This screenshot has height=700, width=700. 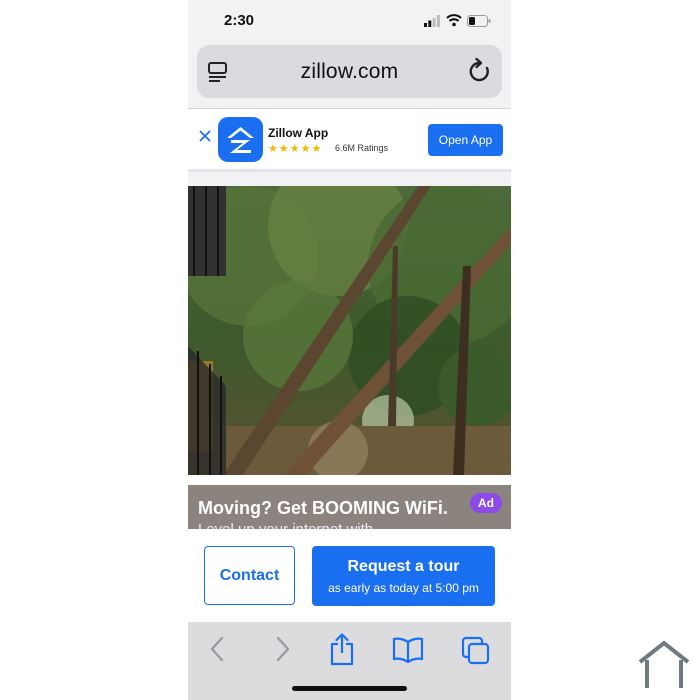 What do you see at coordinates (285, 525) in the screenshot?
I see `ad-subtitle: Level up your internet with` at bounding box center [285, 525].